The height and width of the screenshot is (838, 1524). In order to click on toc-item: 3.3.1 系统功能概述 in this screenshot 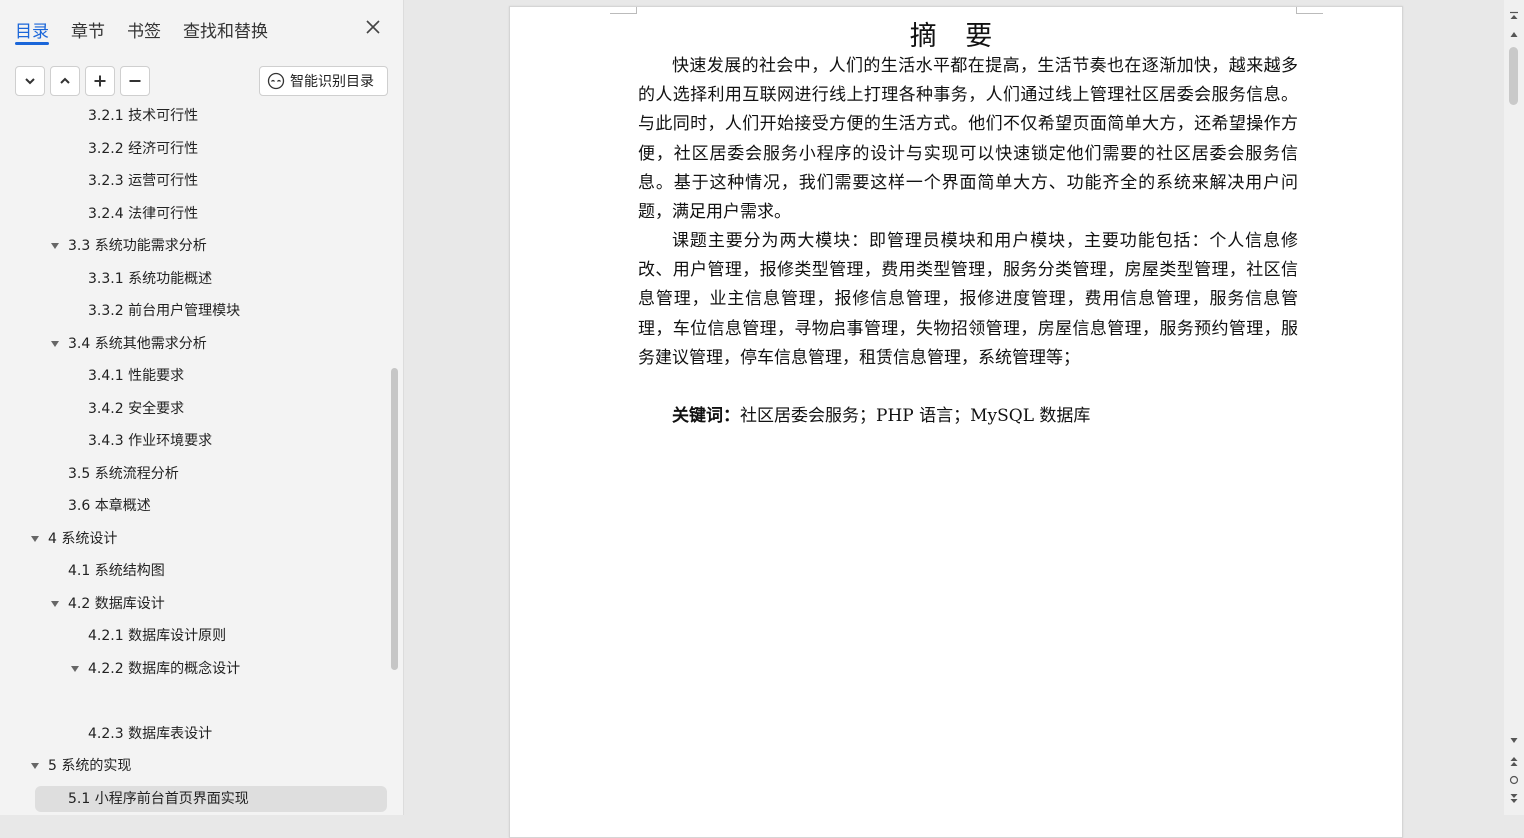, I will do `click(194, 279)`.